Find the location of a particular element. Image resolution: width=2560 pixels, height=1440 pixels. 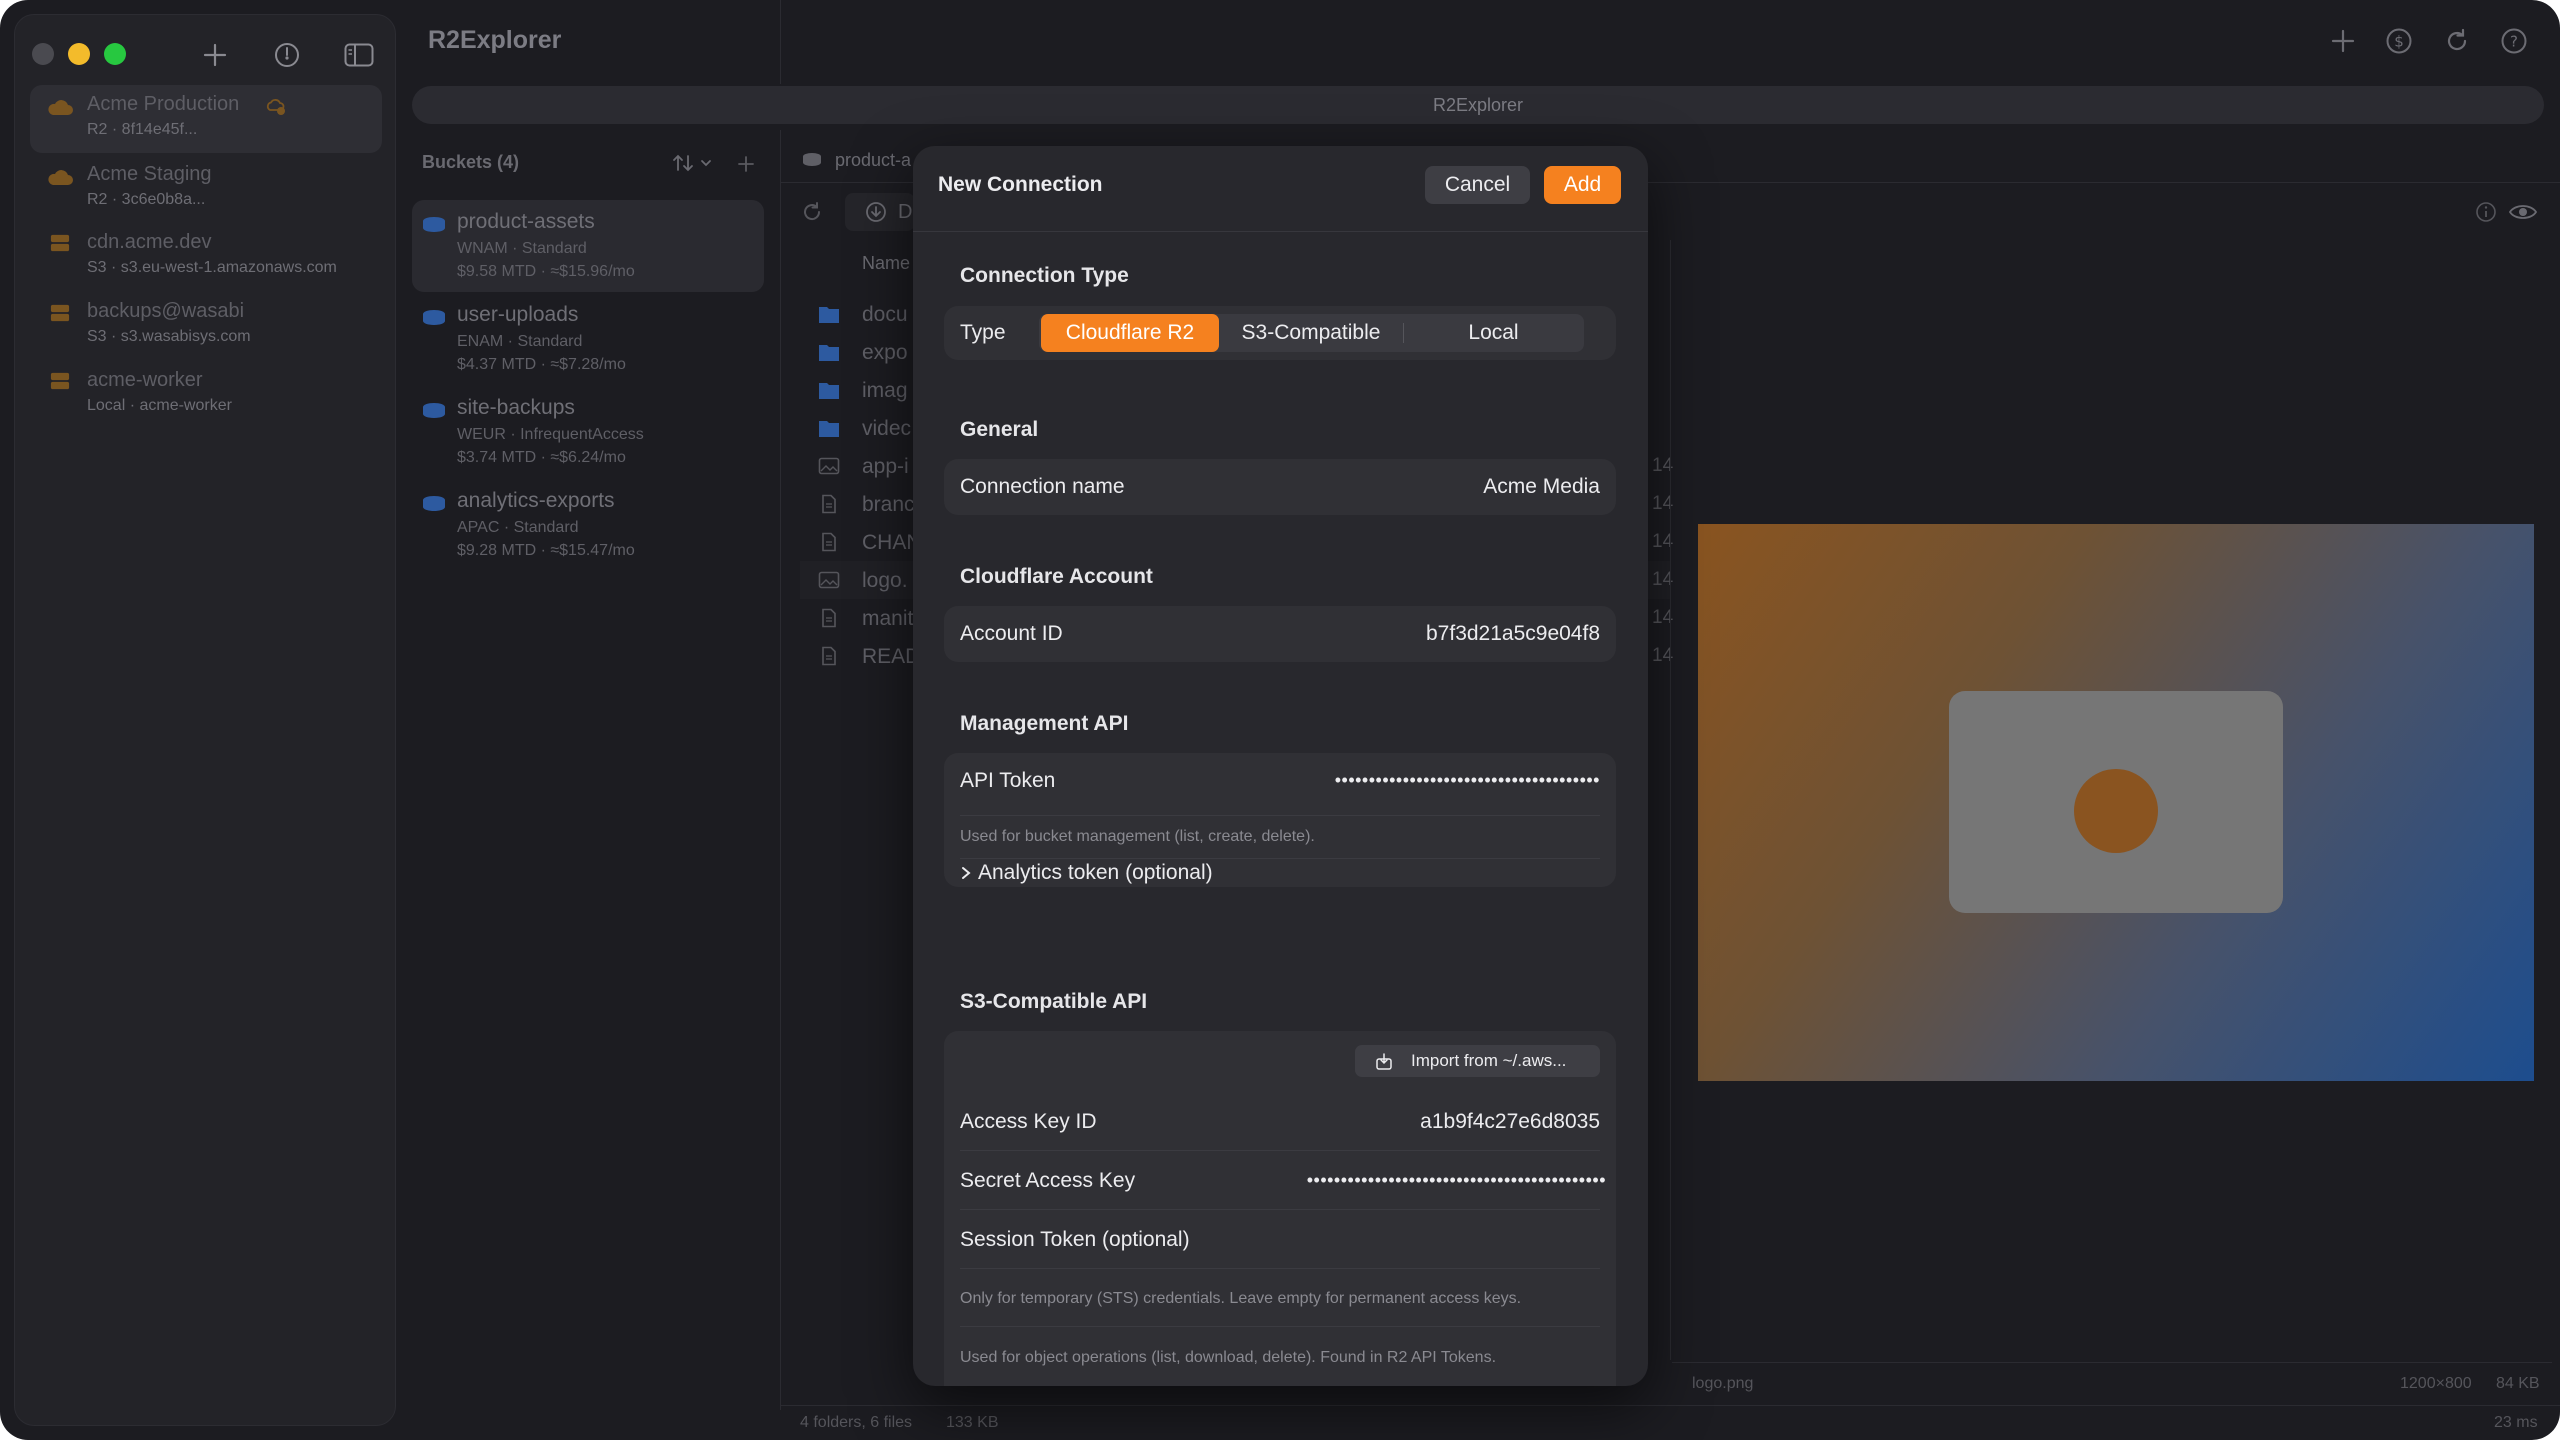

minimize-window-button is located at coordinates (79, 54).